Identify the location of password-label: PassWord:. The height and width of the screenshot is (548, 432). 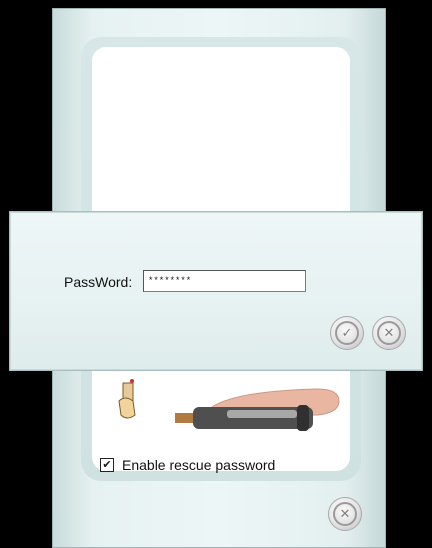
(98, 282).